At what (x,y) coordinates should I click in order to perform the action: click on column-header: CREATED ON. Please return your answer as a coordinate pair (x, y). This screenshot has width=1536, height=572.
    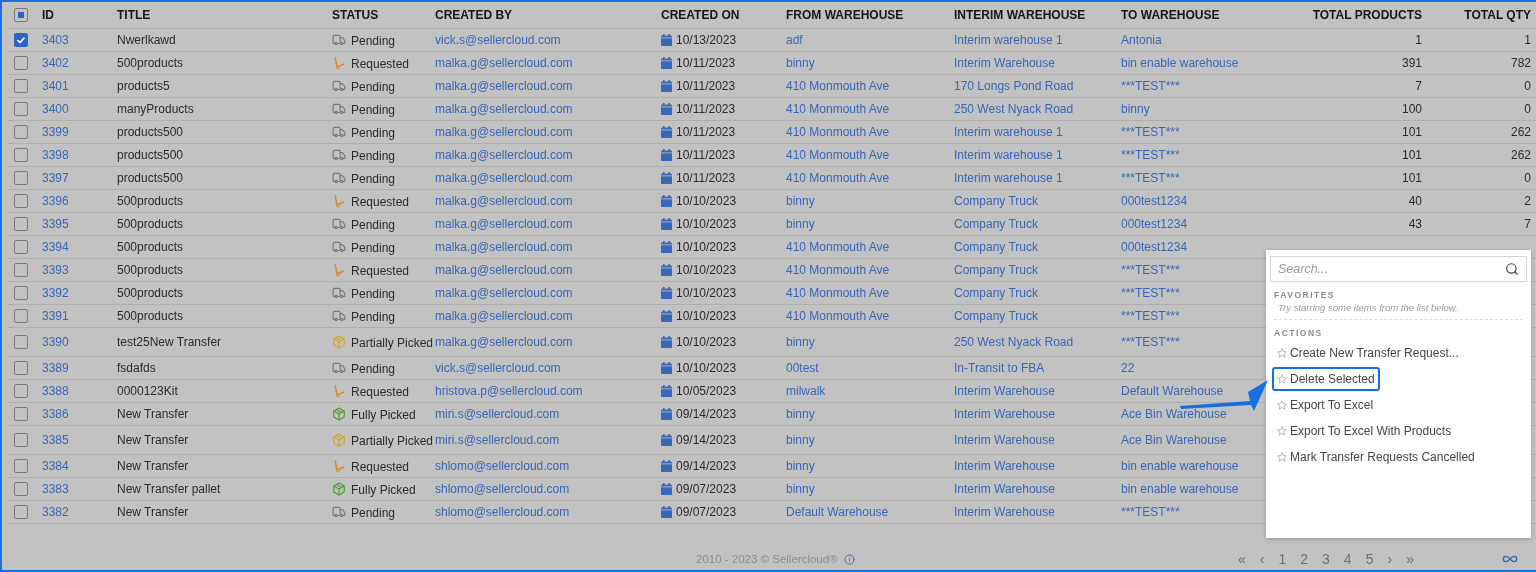
    Looking at the image, I should click on (723, 15).